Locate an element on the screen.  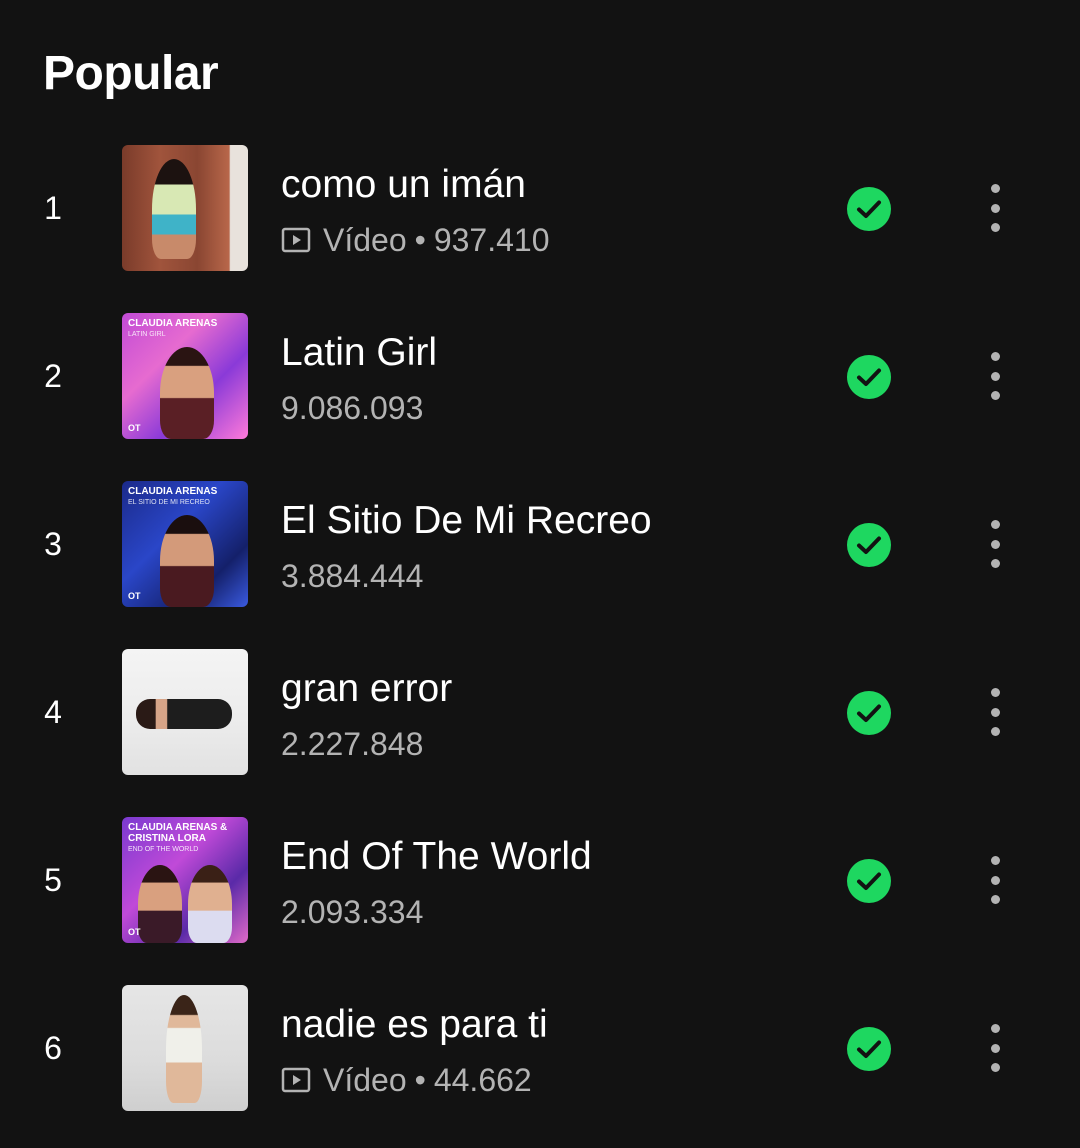
play-count: 9.086.093 is located at coordinates (352, 408).